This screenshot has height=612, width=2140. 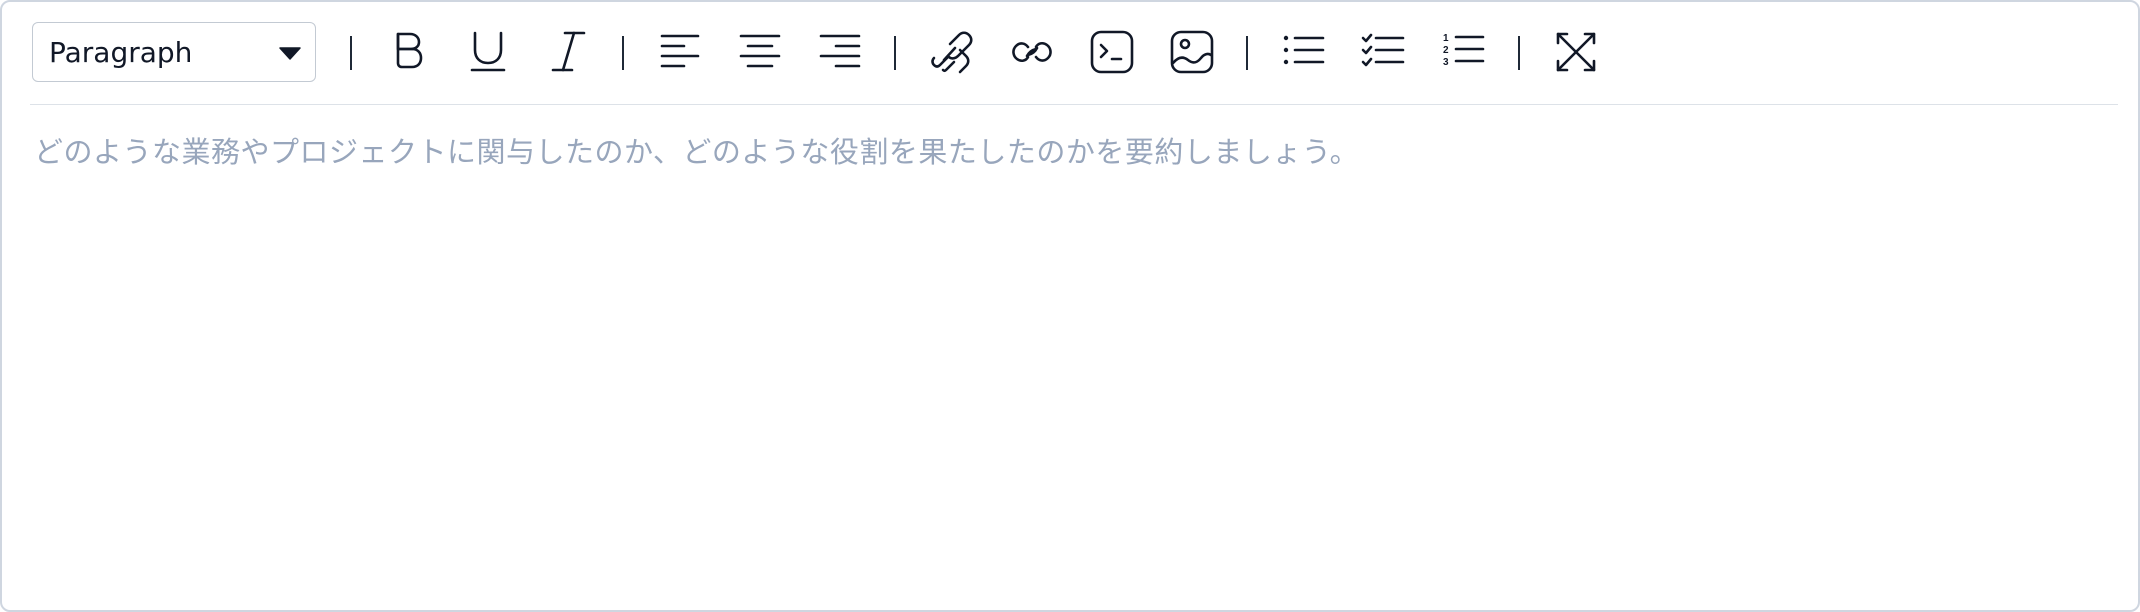 I want to click on terminal-icon, so click(x=1112, y=52).